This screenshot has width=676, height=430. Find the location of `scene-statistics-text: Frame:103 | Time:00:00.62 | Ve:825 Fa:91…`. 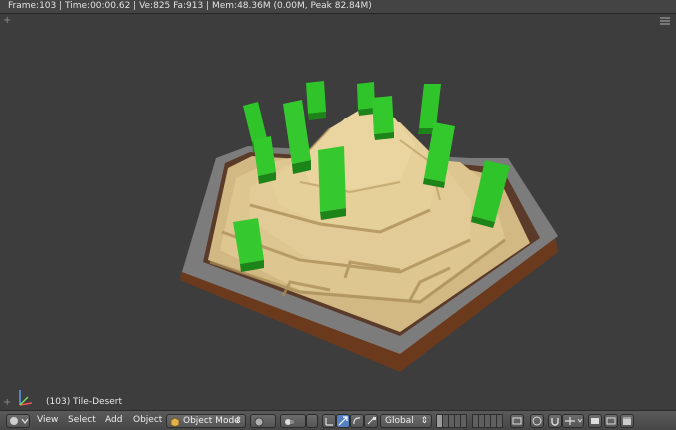

scene-statistics-text: Frame:103 | Time:00:00.62 | Ve:825 Fa:91… is located at coordinates (190, 6).